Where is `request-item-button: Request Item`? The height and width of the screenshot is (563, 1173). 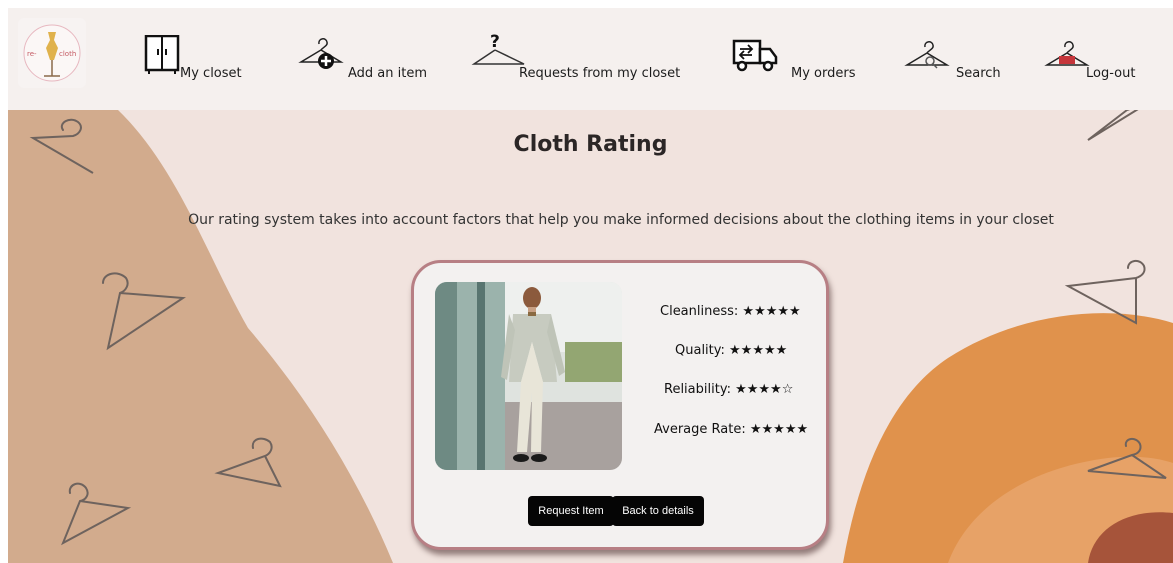 request-item-button: Request Item is located at coordinates (571, 511).